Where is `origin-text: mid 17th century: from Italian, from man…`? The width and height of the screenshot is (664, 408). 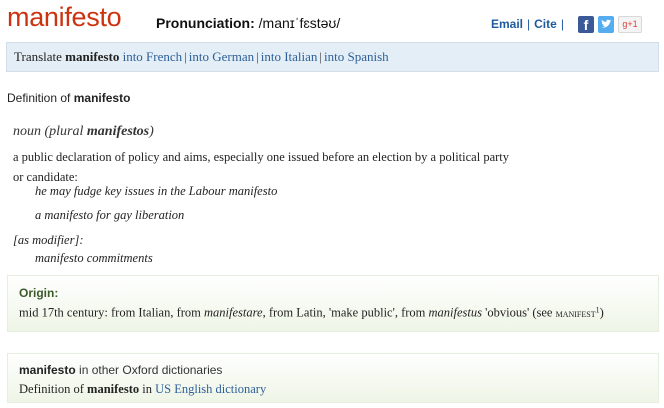
origin-text: mid 17th century: from Italian, from man… is located at coordinates (311, 312).